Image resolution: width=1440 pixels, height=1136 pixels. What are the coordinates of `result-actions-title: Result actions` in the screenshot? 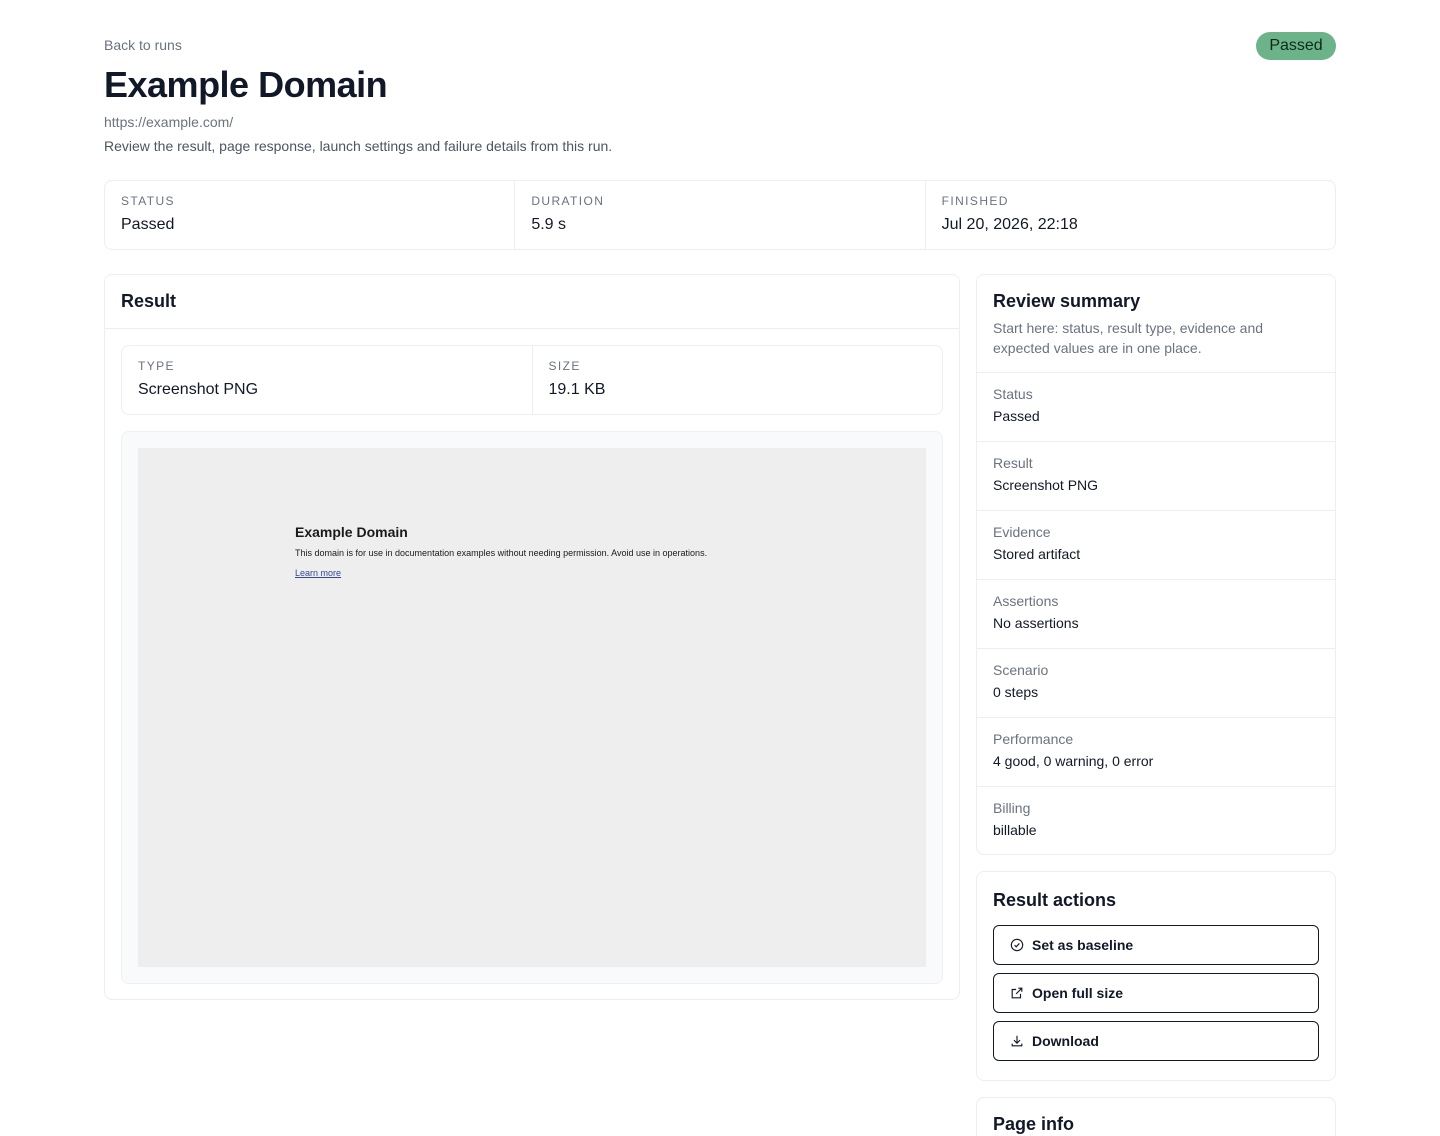 It's located at (1055, 900).